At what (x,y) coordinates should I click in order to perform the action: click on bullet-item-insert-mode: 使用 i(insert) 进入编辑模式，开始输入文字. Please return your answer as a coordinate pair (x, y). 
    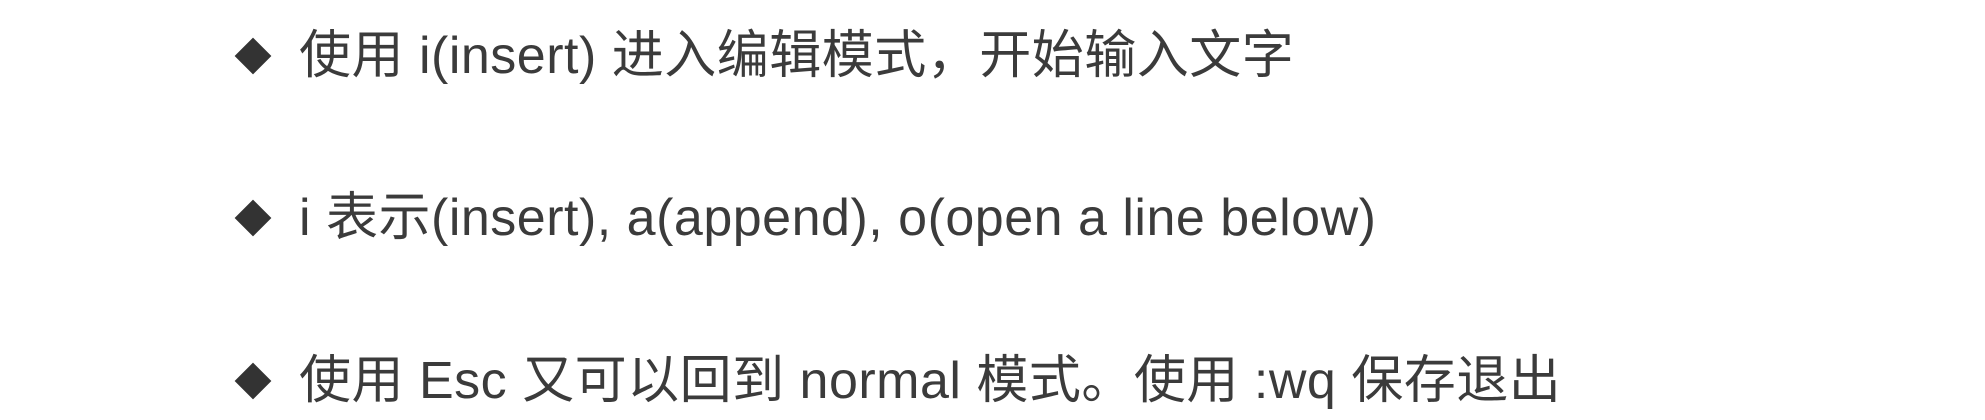
    Looking at the image, I should click on (762, 56).